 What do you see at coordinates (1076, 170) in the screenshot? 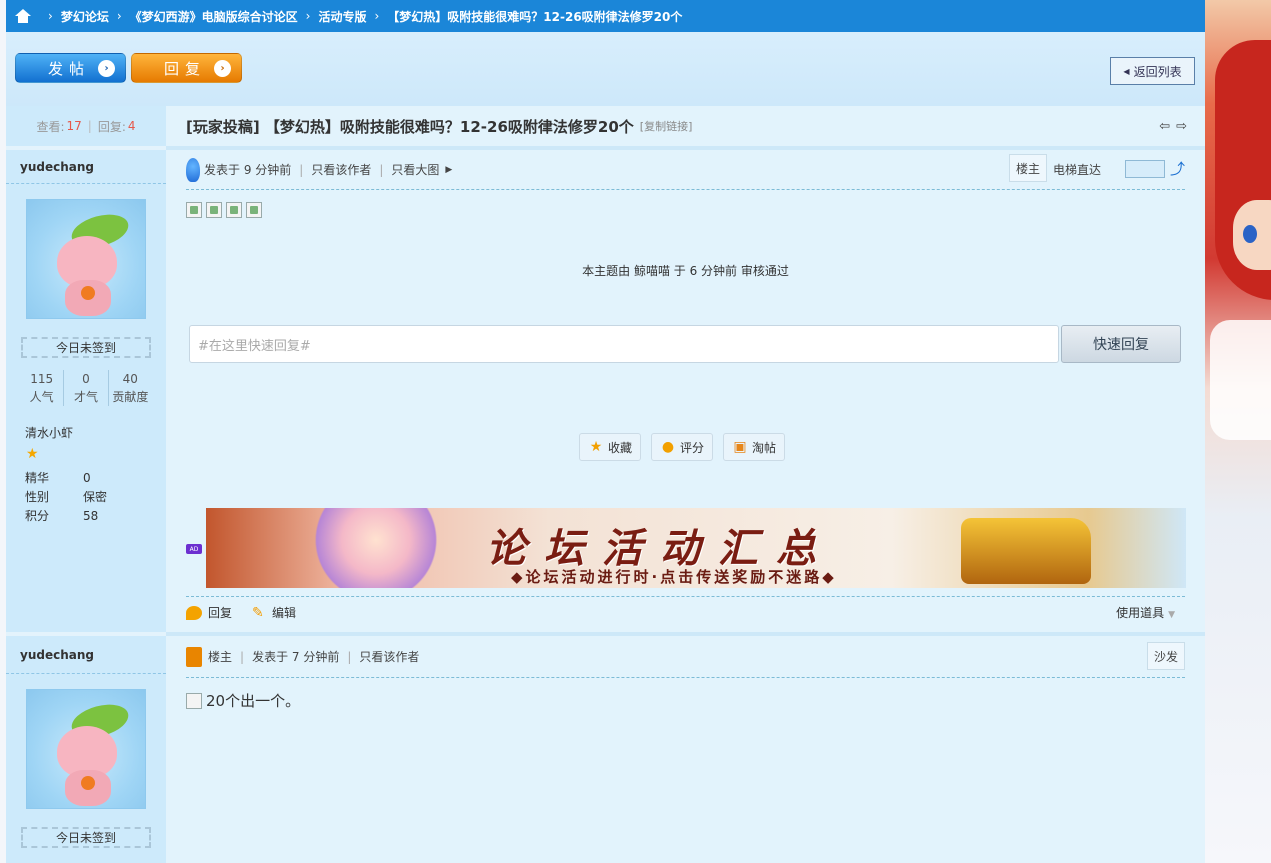
I see `elevator-label: 电梯直达` at bounding box center [1076, 170].